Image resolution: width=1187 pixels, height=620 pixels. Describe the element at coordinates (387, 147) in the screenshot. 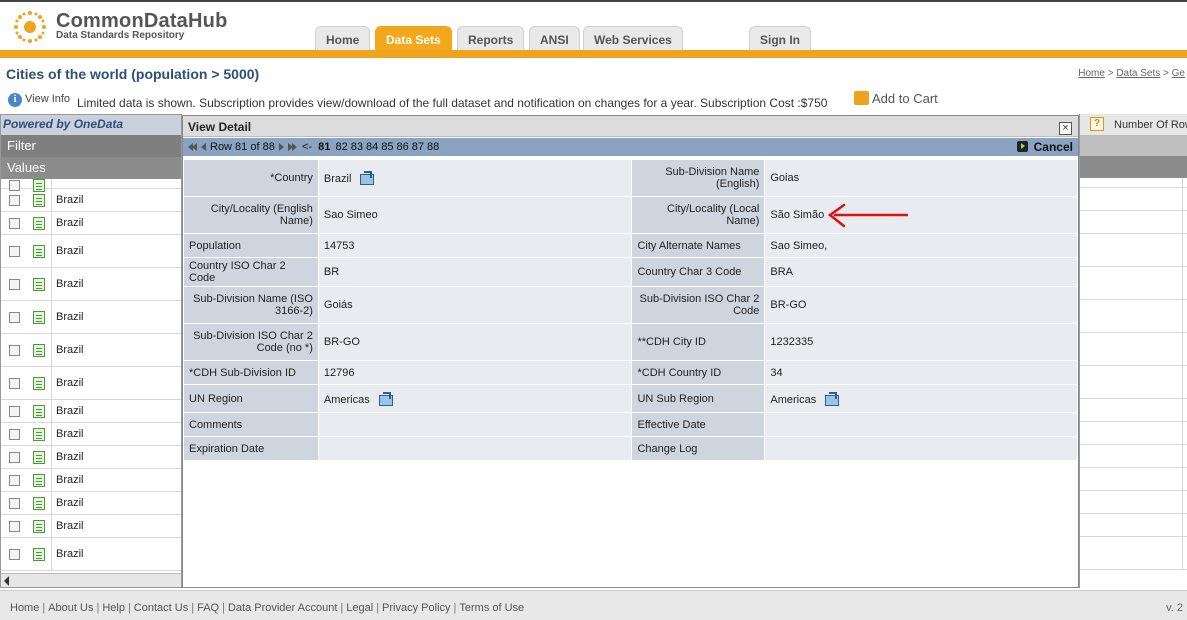

I see `page-link: 85` at that location.